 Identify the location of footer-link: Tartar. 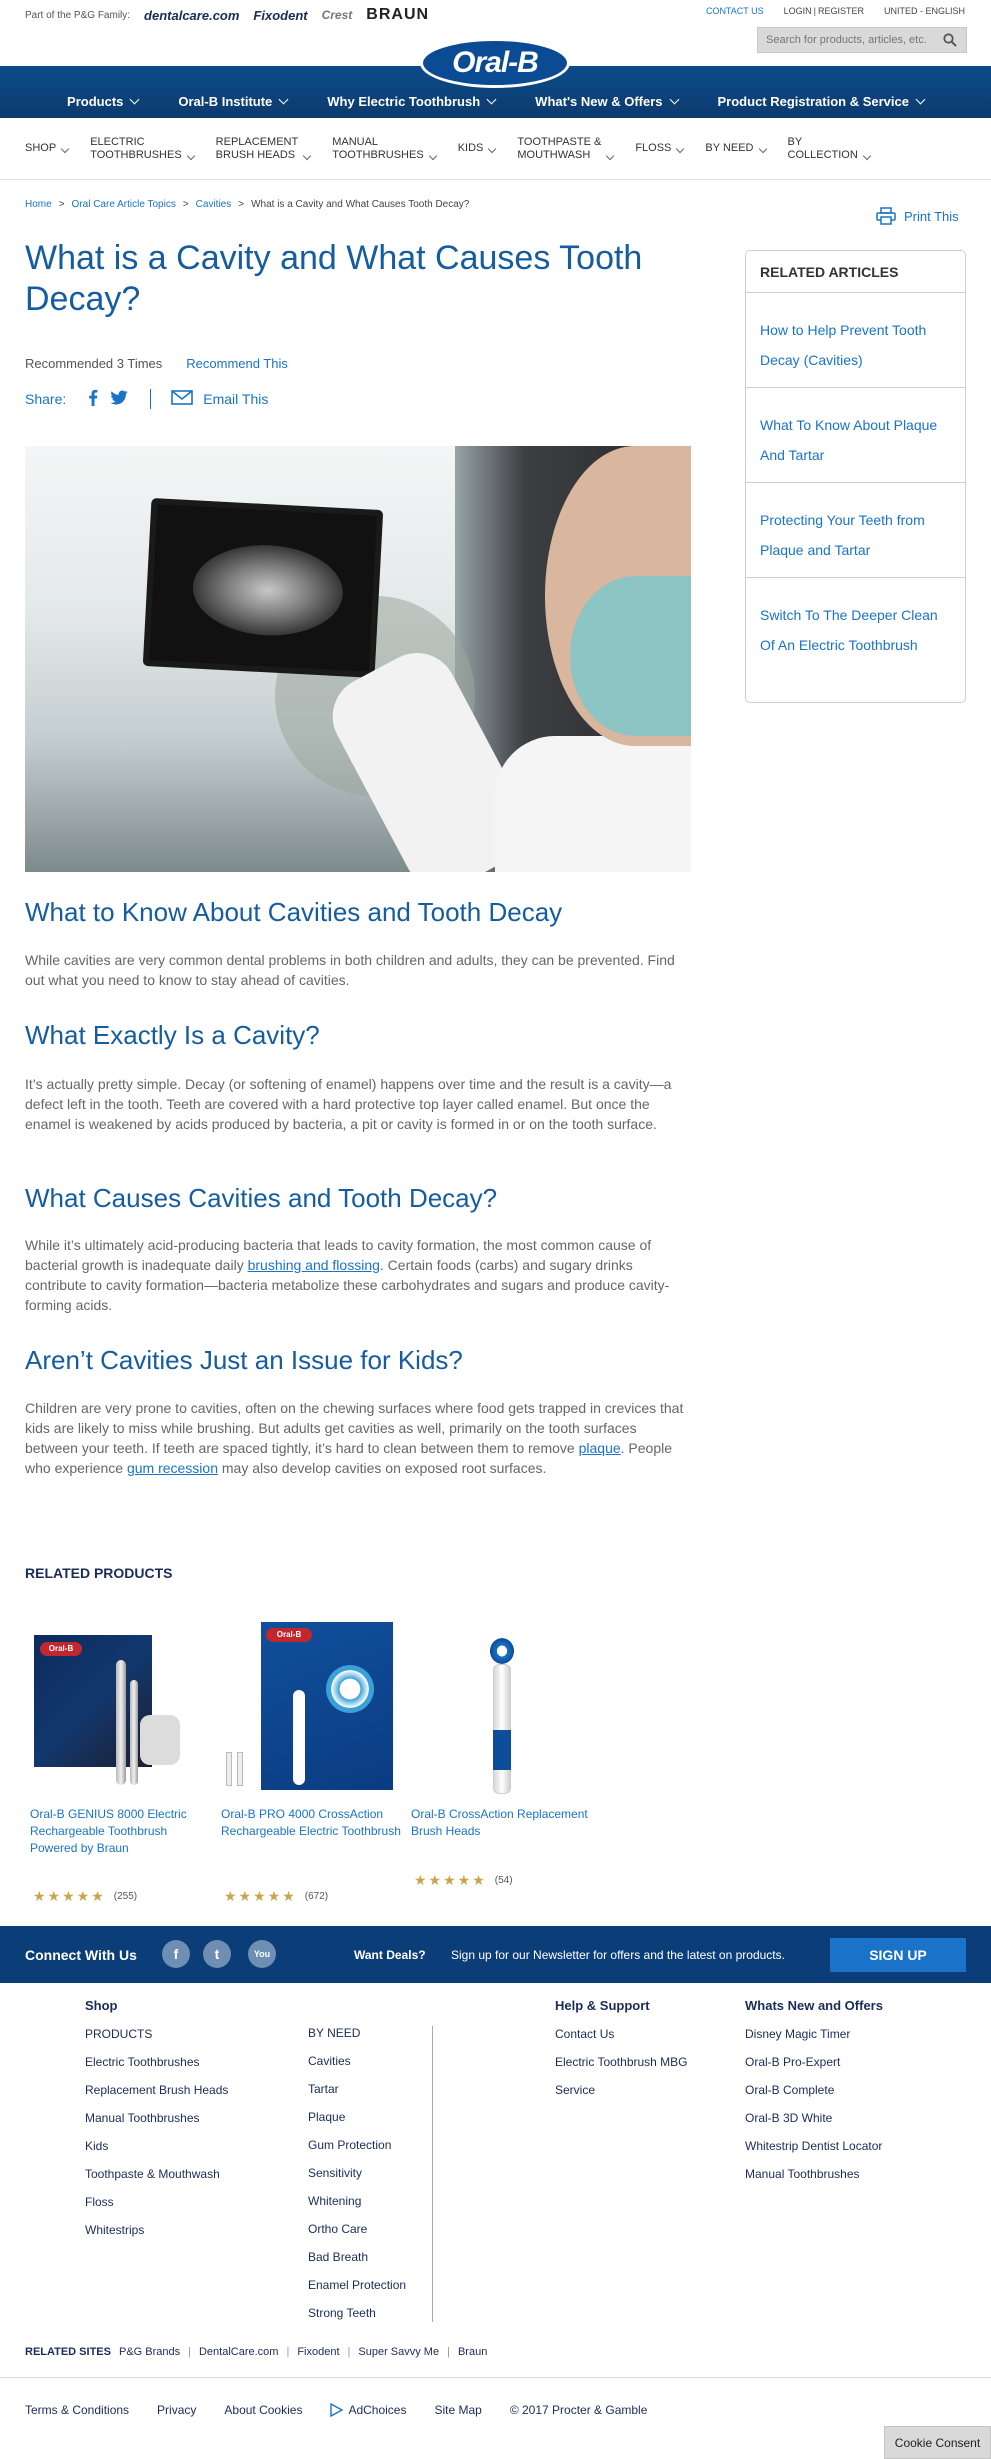
(357, 2096).